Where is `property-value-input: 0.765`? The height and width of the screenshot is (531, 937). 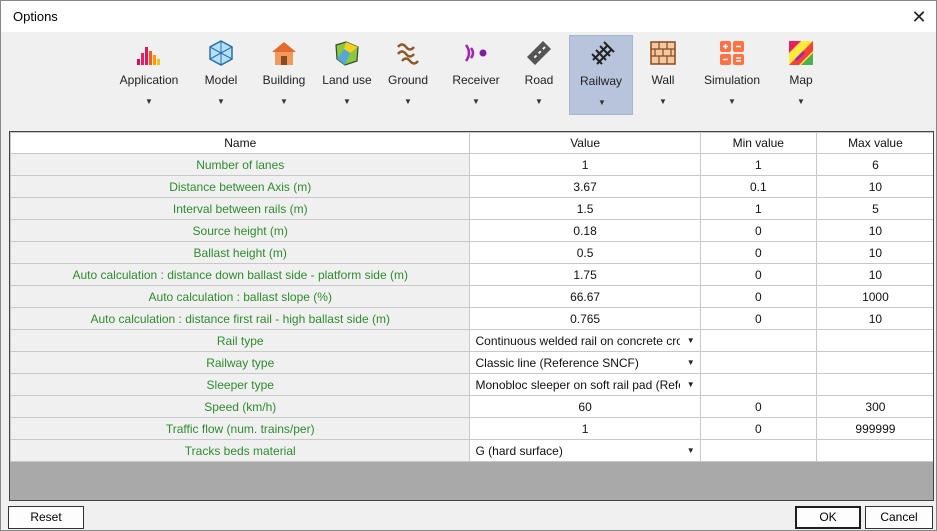
property-value-input: 0.765 is located at coordinates (585, 318).